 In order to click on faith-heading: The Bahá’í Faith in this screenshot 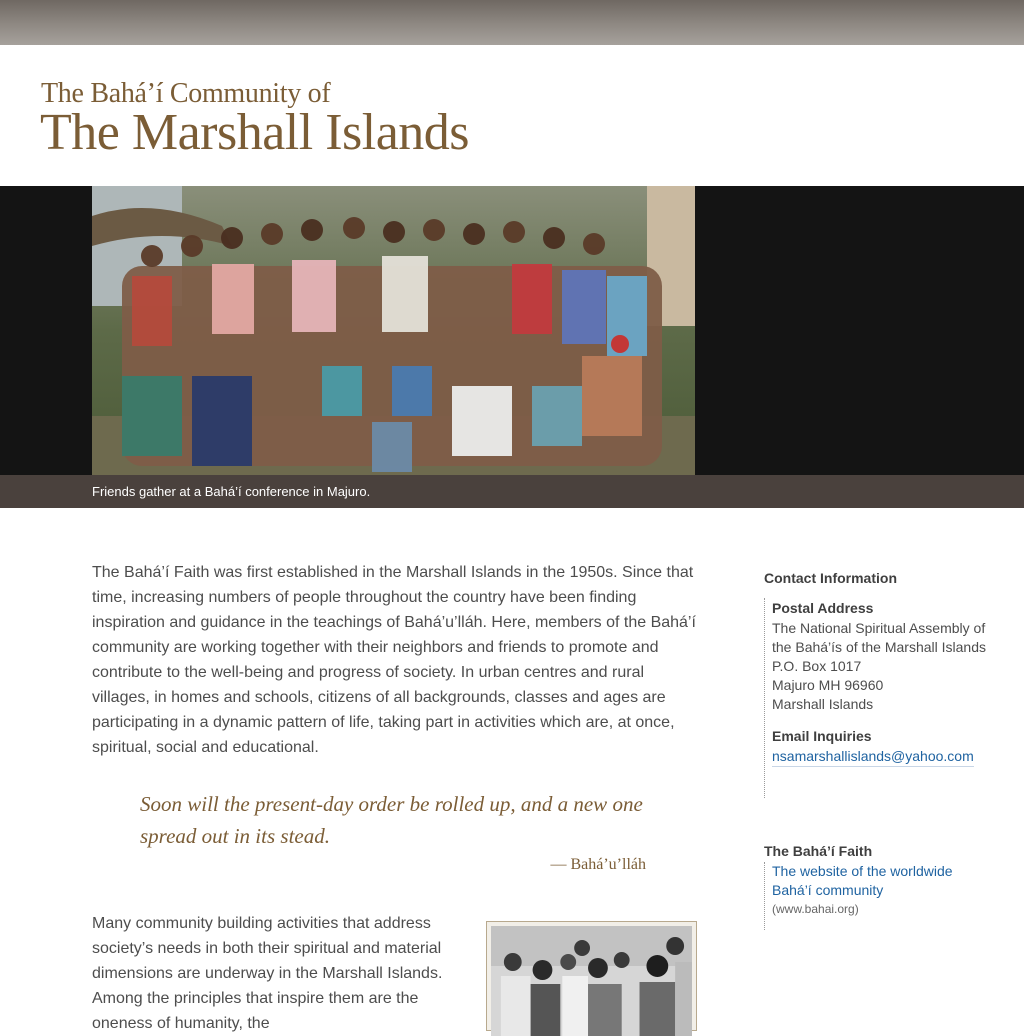, I will do `click(818, 851)`.